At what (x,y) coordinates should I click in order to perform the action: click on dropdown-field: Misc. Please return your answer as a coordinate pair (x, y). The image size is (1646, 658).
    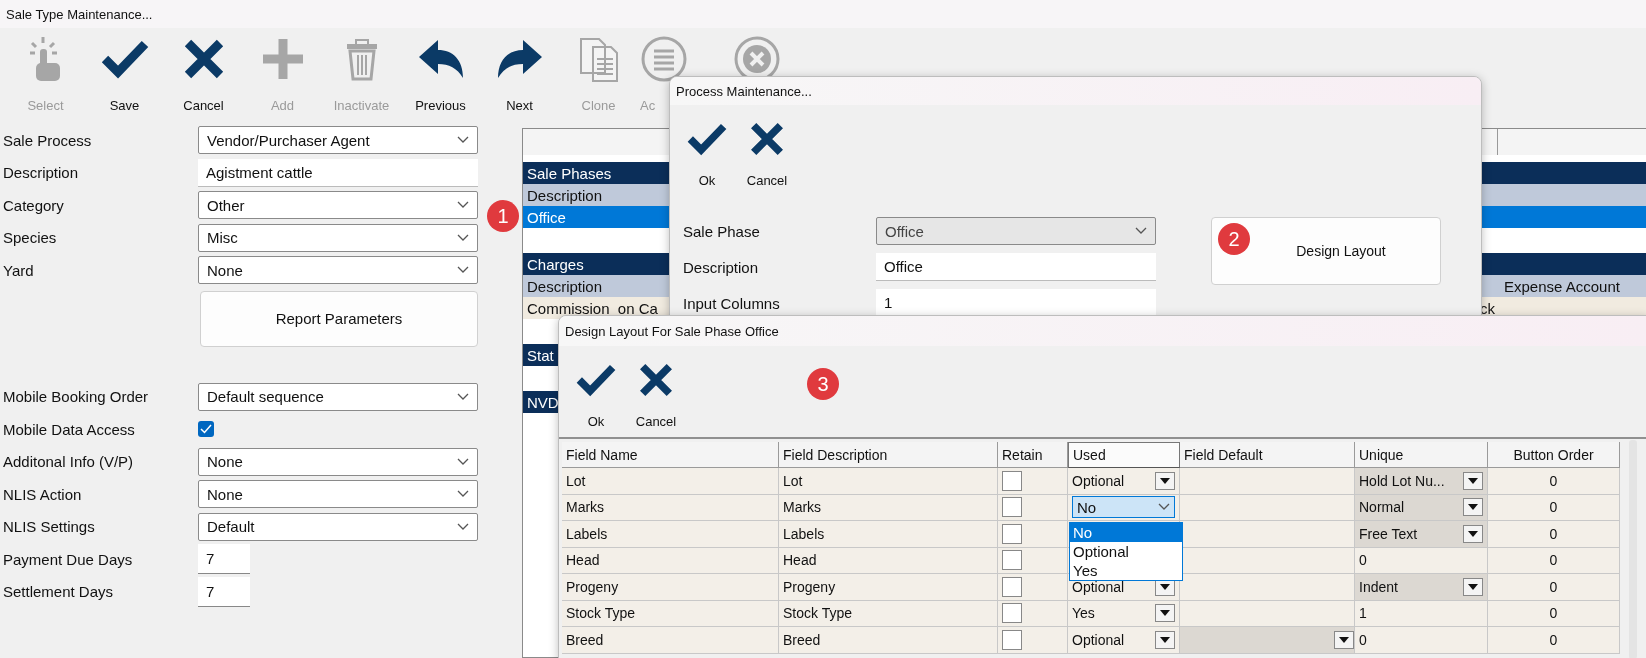
    Looking at the image, I should click on (338, 237).